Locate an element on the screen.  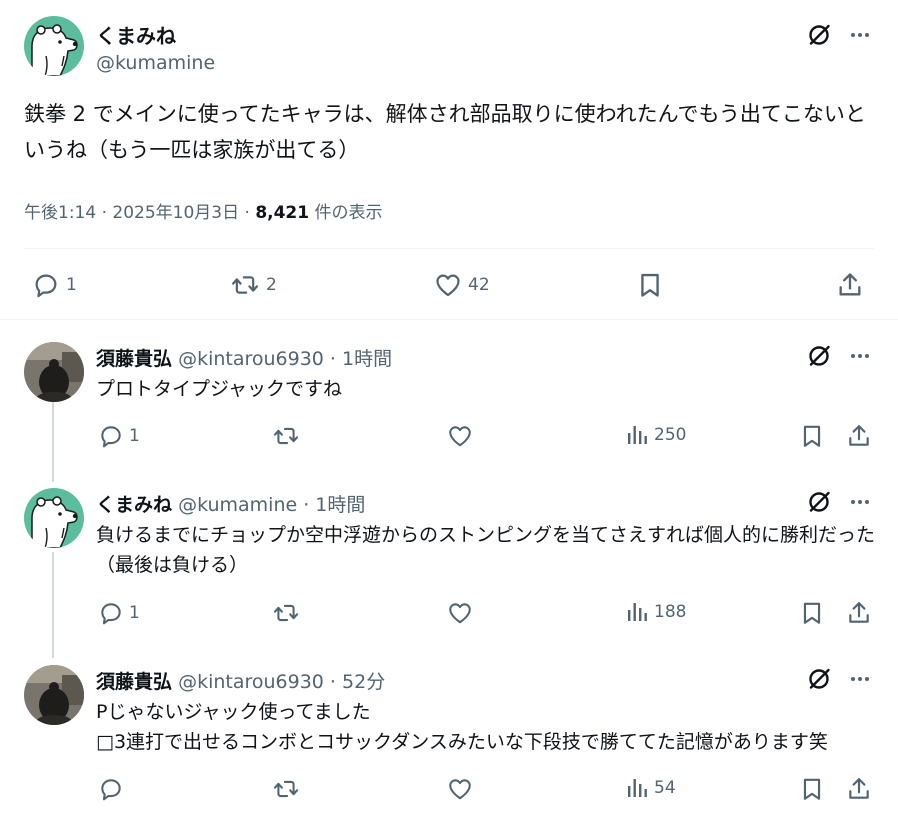
reply-header: 須藤貴弘 @kintarou6930 · 1時間 is located at coordinates (244, 357).